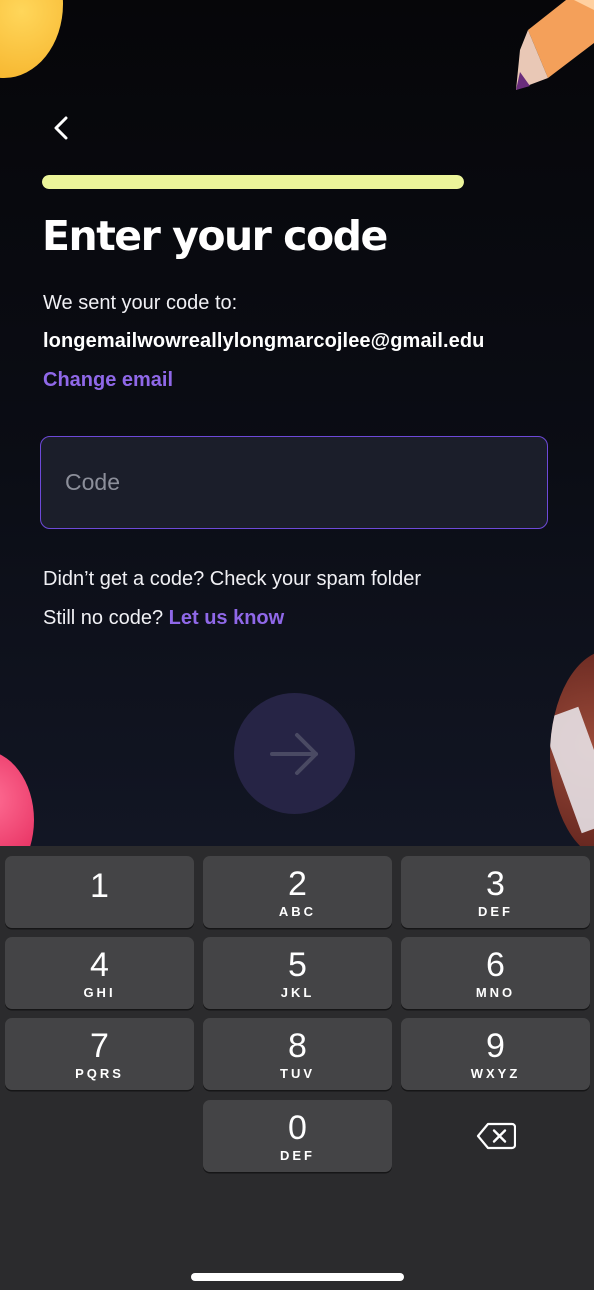 Image resolution: width=594 pixels, height=1290 pixels. Describe the element at coordinates (99, 1045) in the screenshot. I see `key-digit: 7` at that location.